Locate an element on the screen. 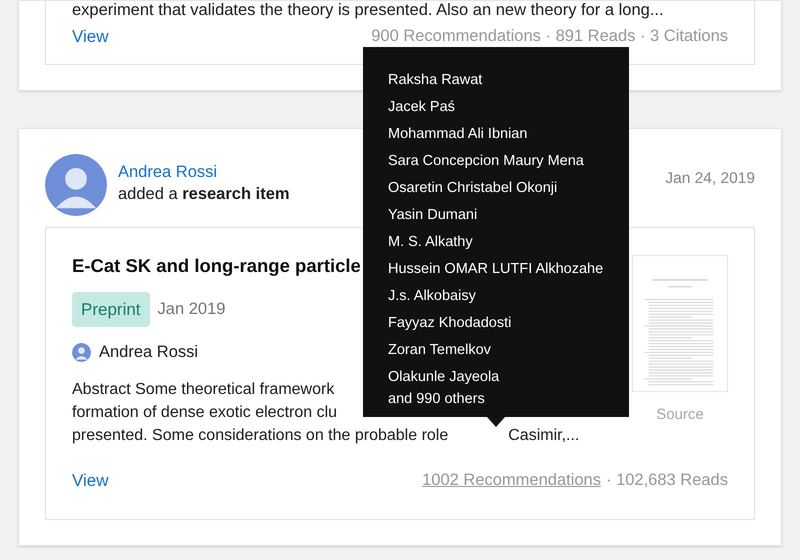  abstract-line: formation of dense exotic electron clu is located at coordinates (205, 412).